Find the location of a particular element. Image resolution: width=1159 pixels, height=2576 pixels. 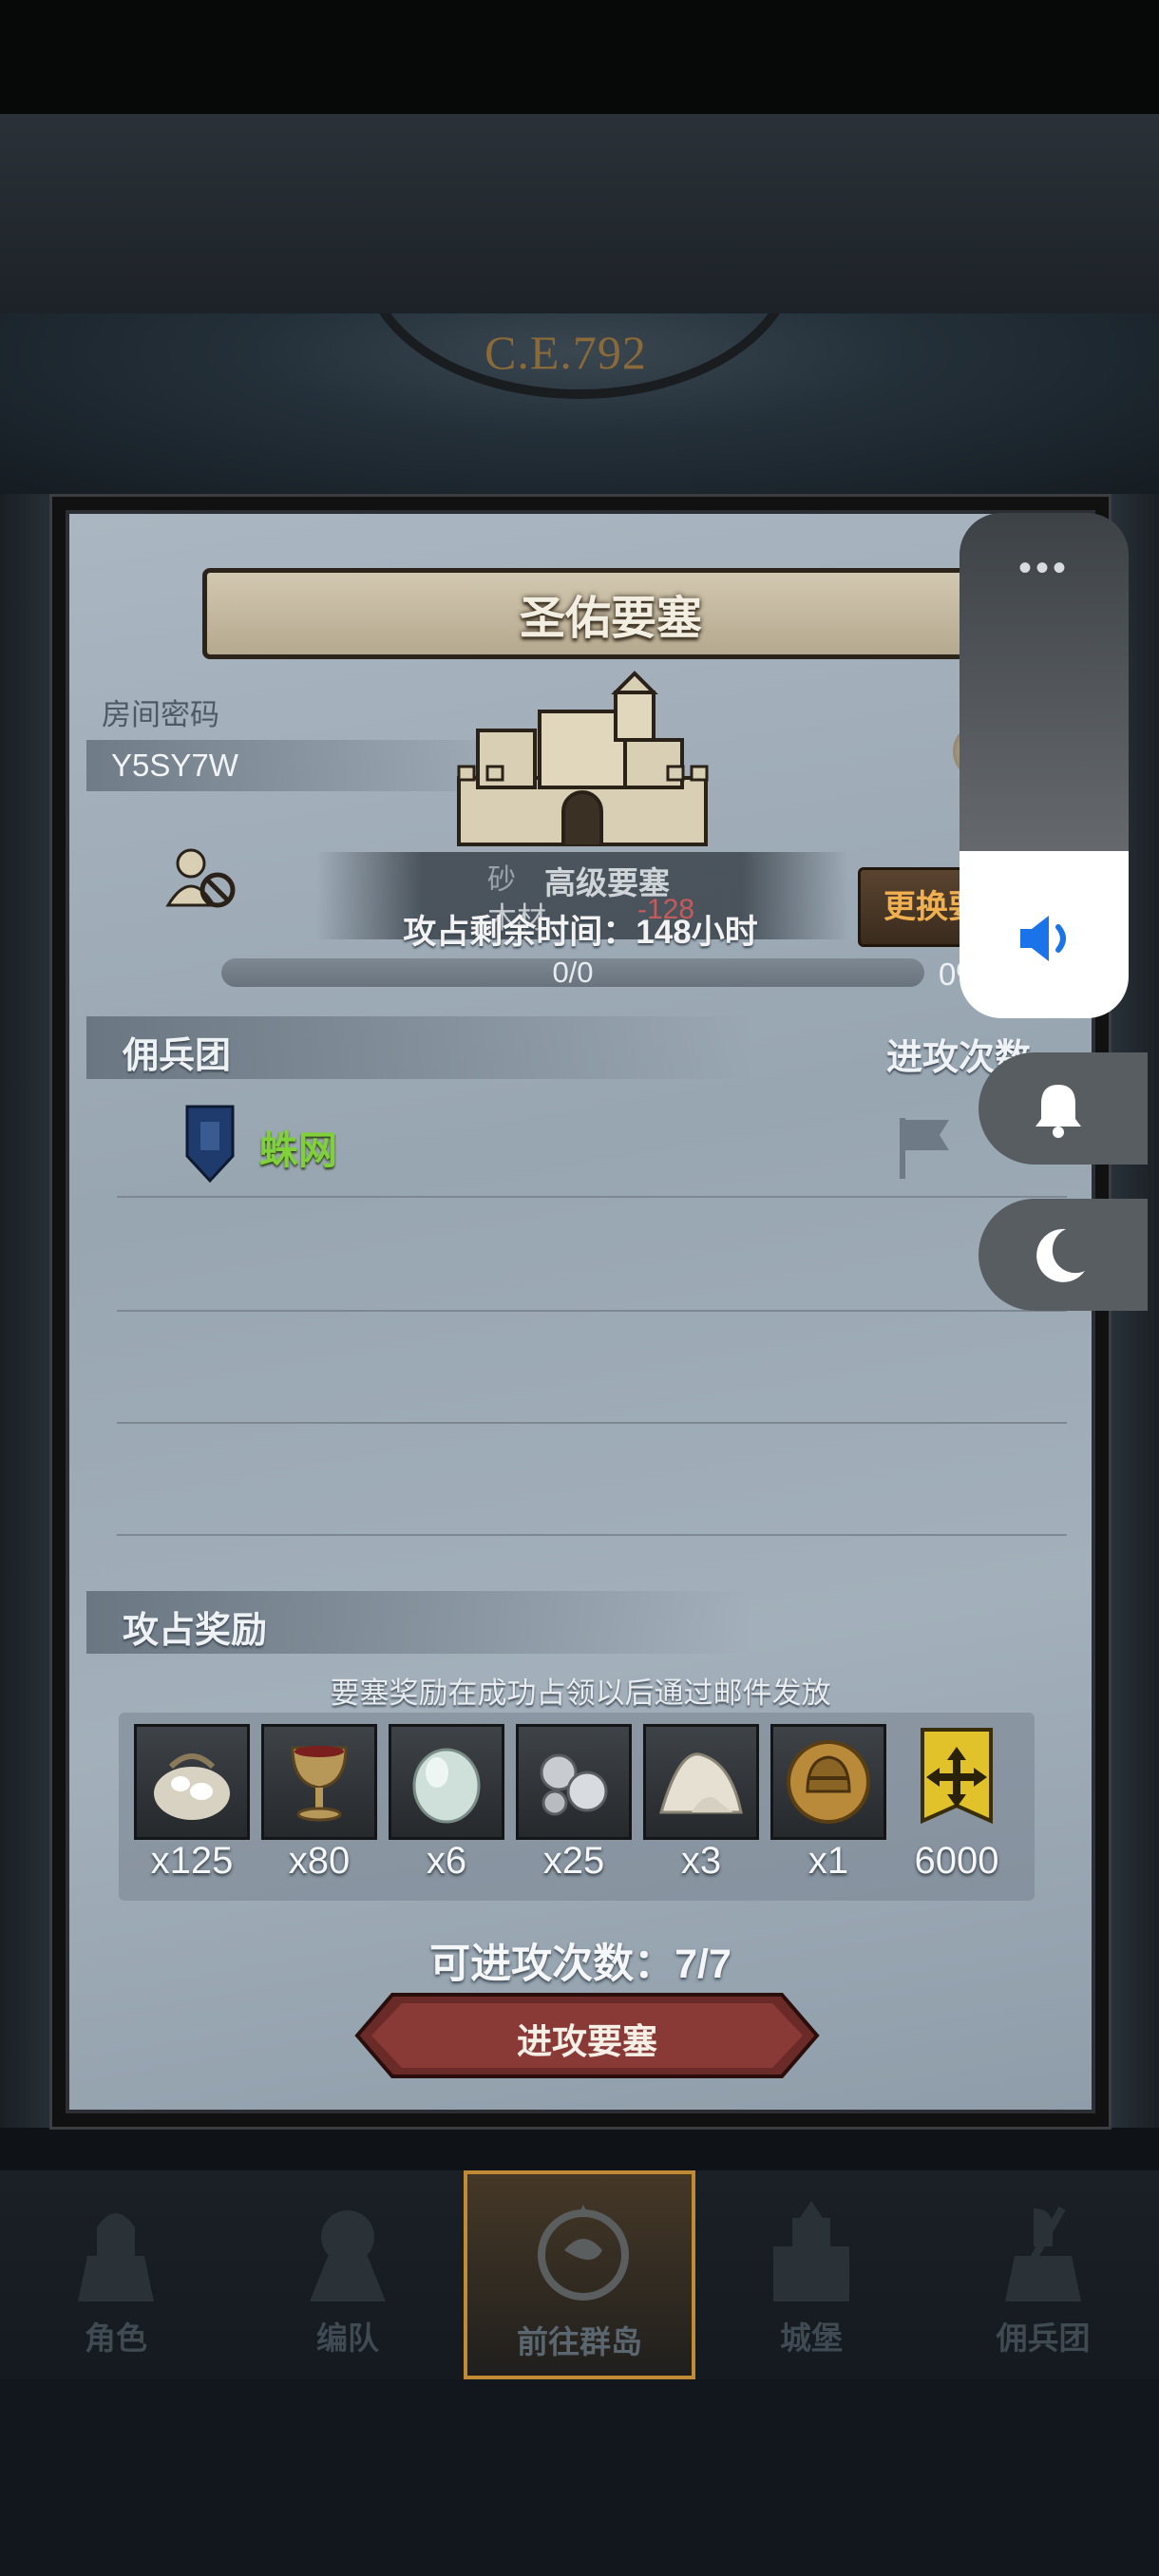

bottom-navigation: 角色 编队 前往群岛 城堡 佣兵团 is located at coordinates (579, 2274).